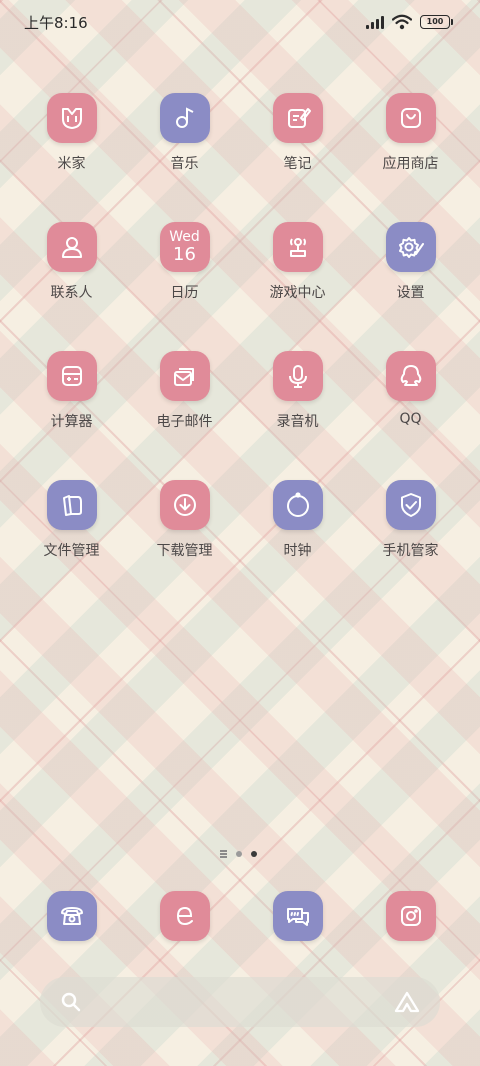  I want to click on app-downloads: 下载管理, so click(184, 544).